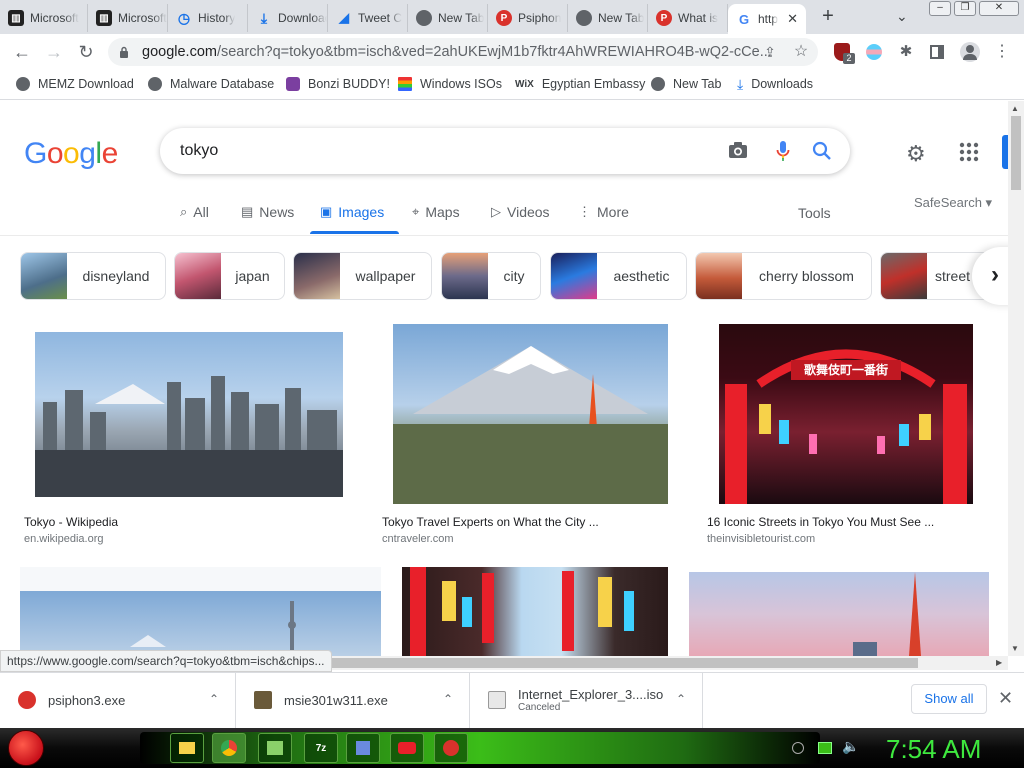 Image resolution: width=1024 pixels, height=768 pixels. Describe the element at coordinates (618, 276) in the screenshot. I see `chip-aesthetic: aesthetic` at that location.